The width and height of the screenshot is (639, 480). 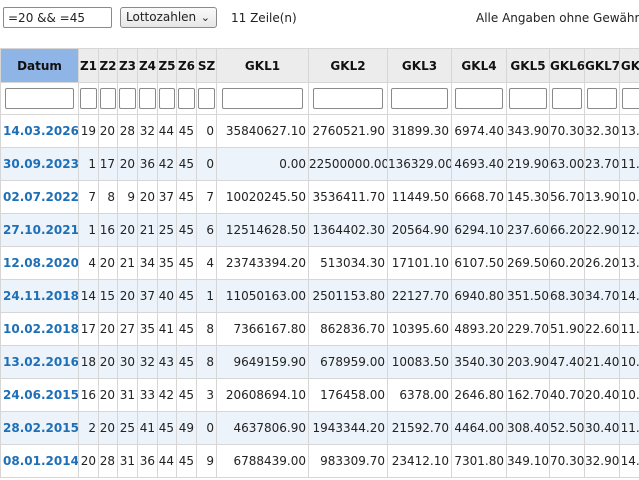 What do you see at coordinates (186, 65) in the screenshot?
I see `col-header-z6: Z6` at bounding box center [186, 65].